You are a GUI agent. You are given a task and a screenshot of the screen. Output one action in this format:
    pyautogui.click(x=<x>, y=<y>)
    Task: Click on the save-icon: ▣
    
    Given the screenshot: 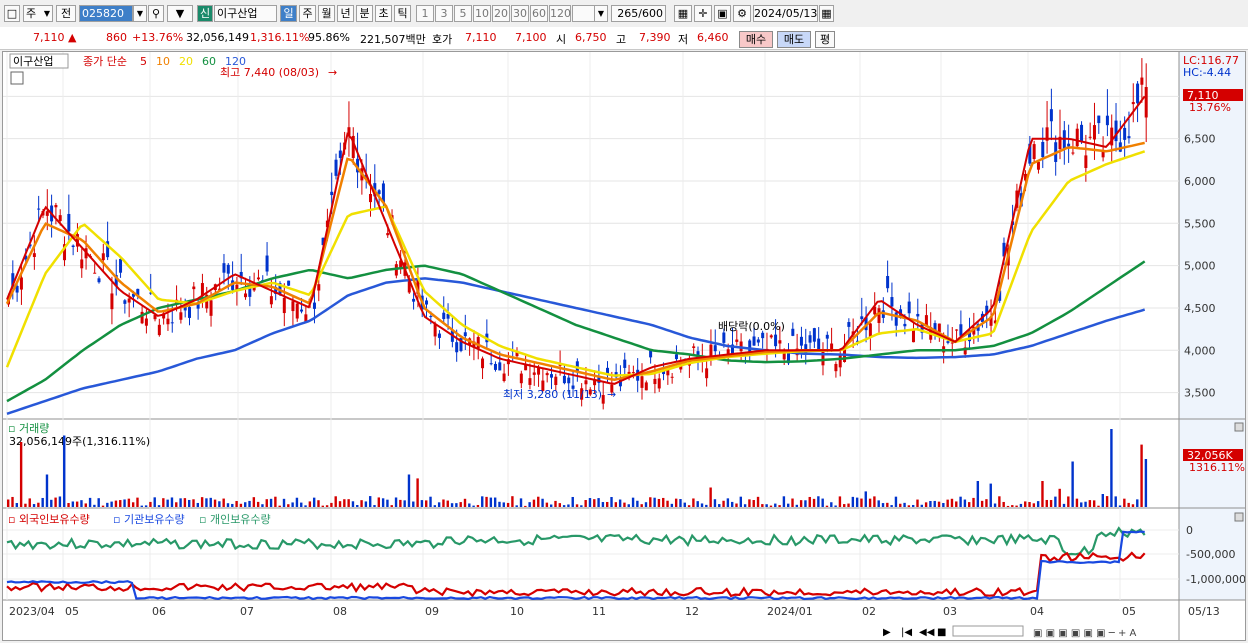 What is the action you would take?
    pyautogui.click(x=722, y=13)
    